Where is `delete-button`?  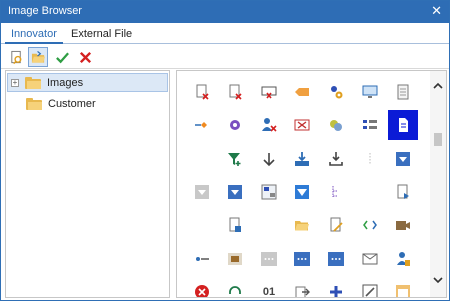 delete-button is located at coordinates (85, 57).